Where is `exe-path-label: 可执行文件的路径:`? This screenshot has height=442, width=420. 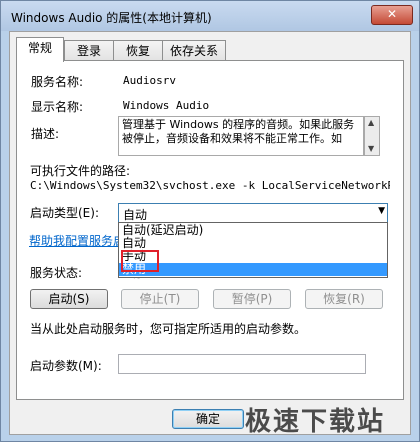 exe-path-label: 可执行文件的路径: is located at coordinates (80, 171).